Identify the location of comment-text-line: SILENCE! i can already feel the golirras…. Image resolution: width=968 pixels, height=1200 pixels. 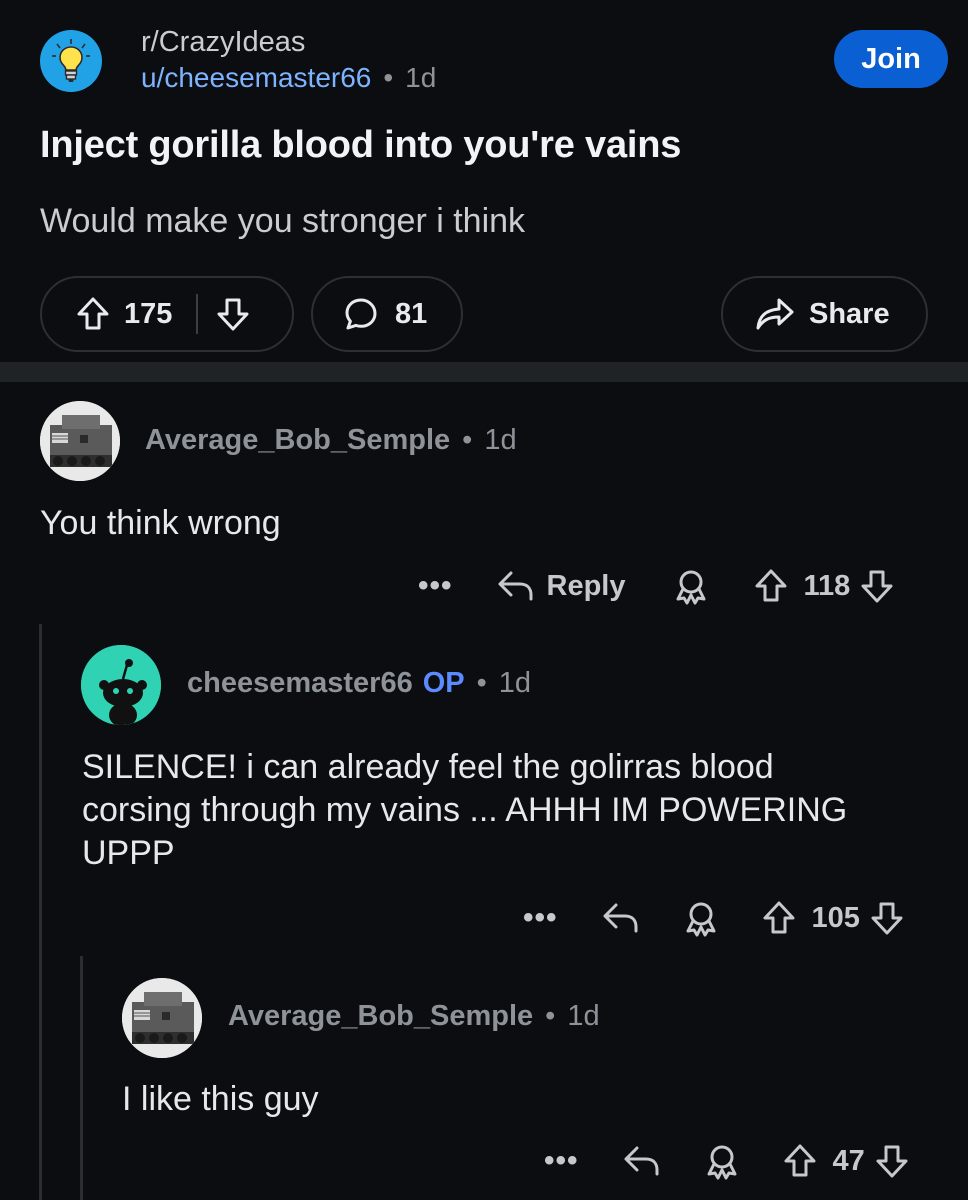
(428, 767).